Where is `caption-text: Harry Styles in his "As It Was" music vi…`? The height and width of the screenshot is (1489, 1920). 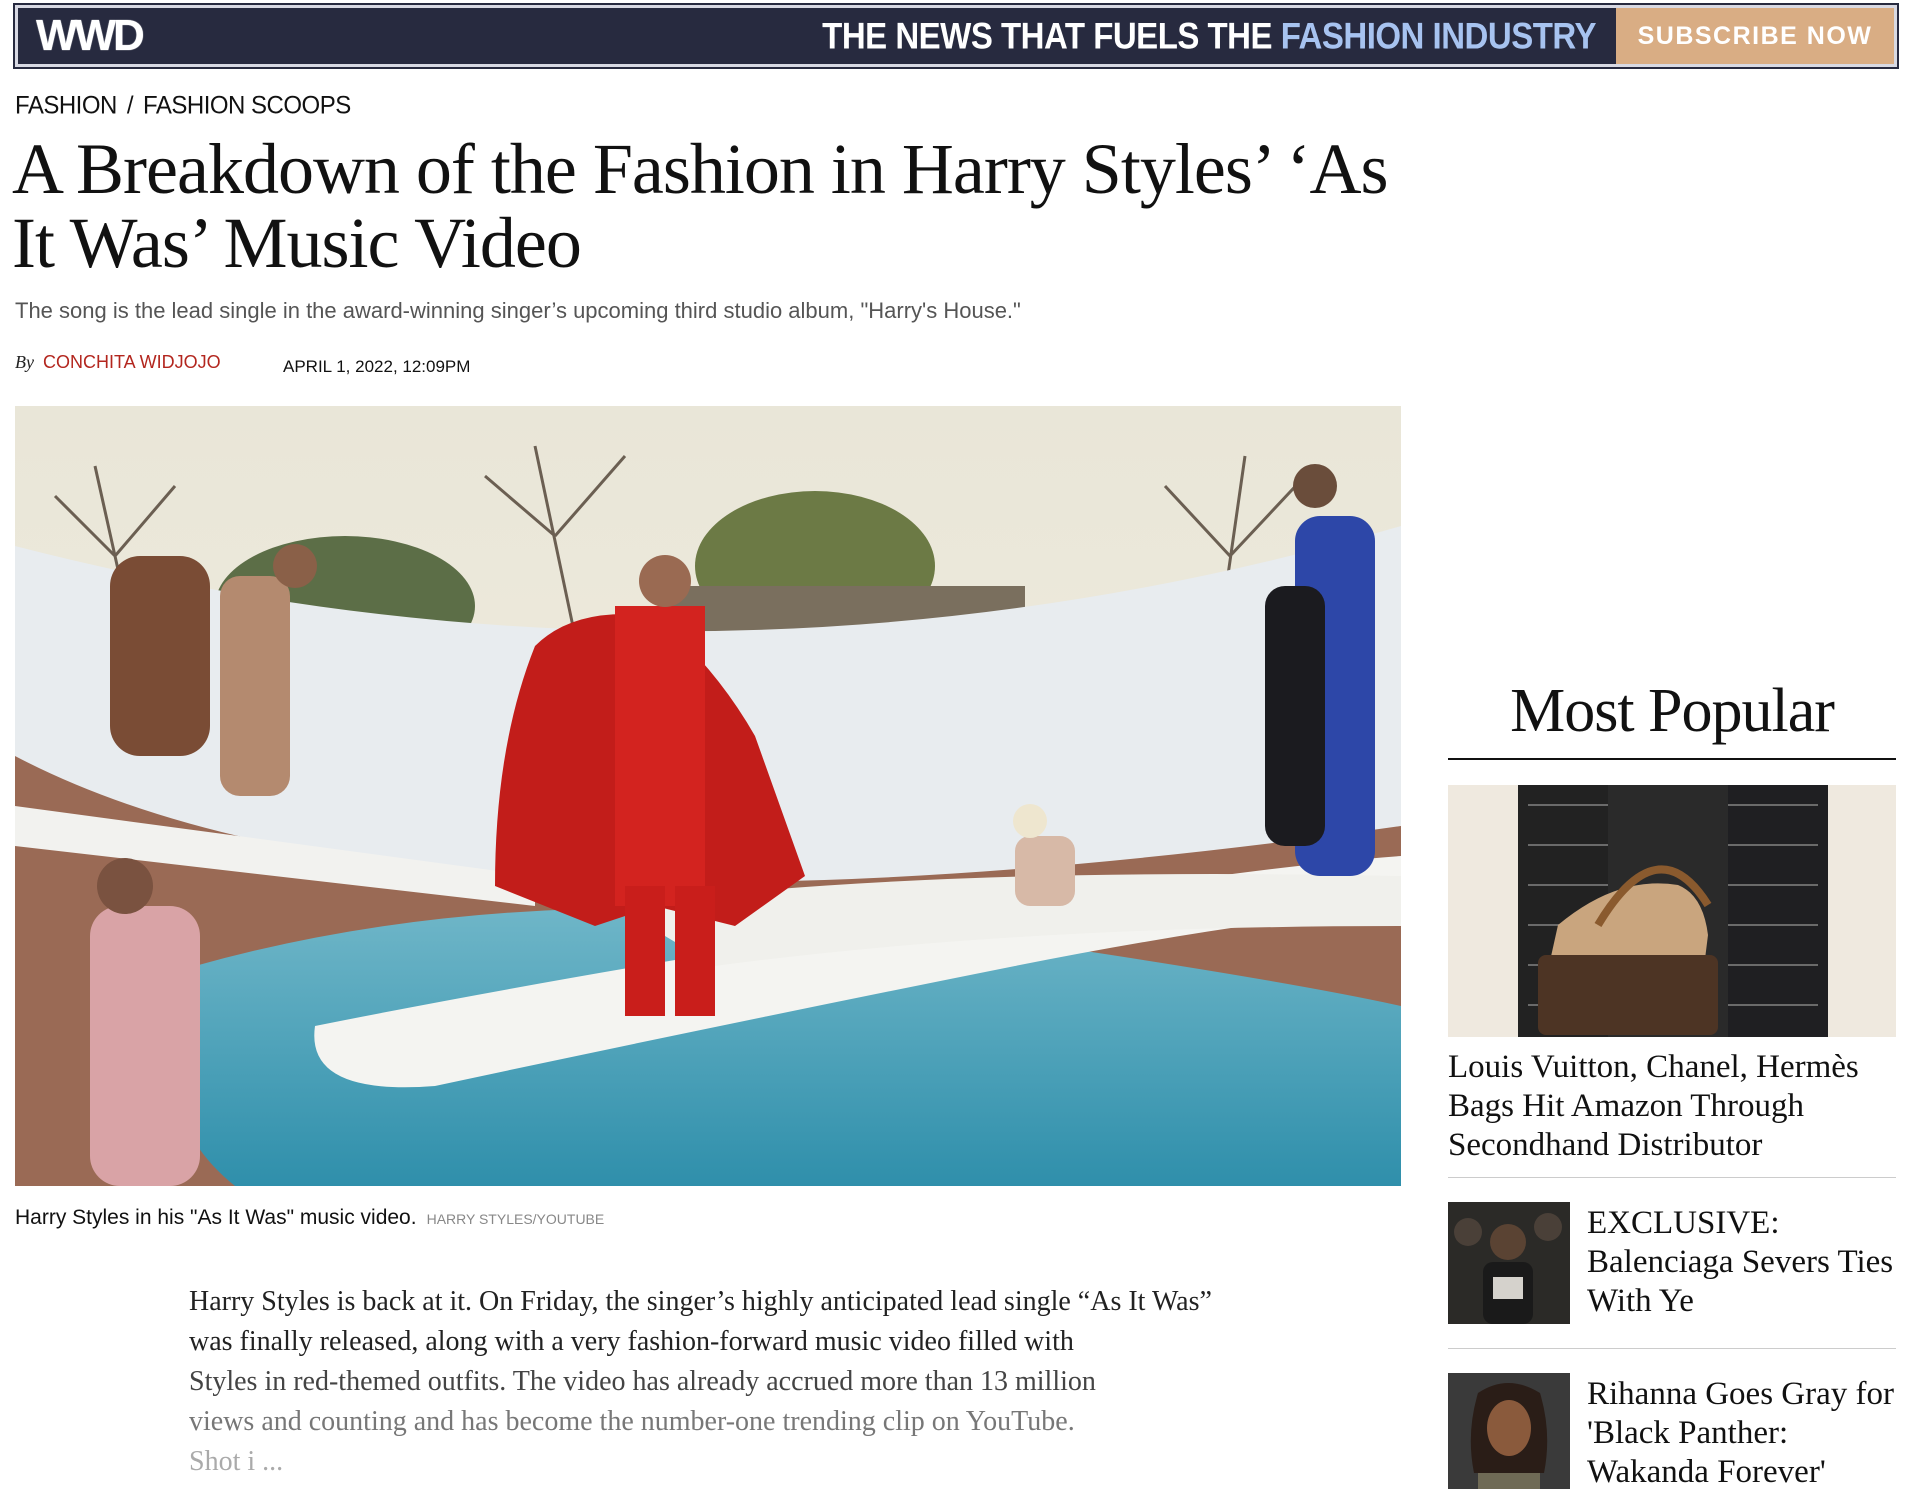
caption-text: Harry Styles in his "As It Was" music vi… is located at coordinates (216, 1217).